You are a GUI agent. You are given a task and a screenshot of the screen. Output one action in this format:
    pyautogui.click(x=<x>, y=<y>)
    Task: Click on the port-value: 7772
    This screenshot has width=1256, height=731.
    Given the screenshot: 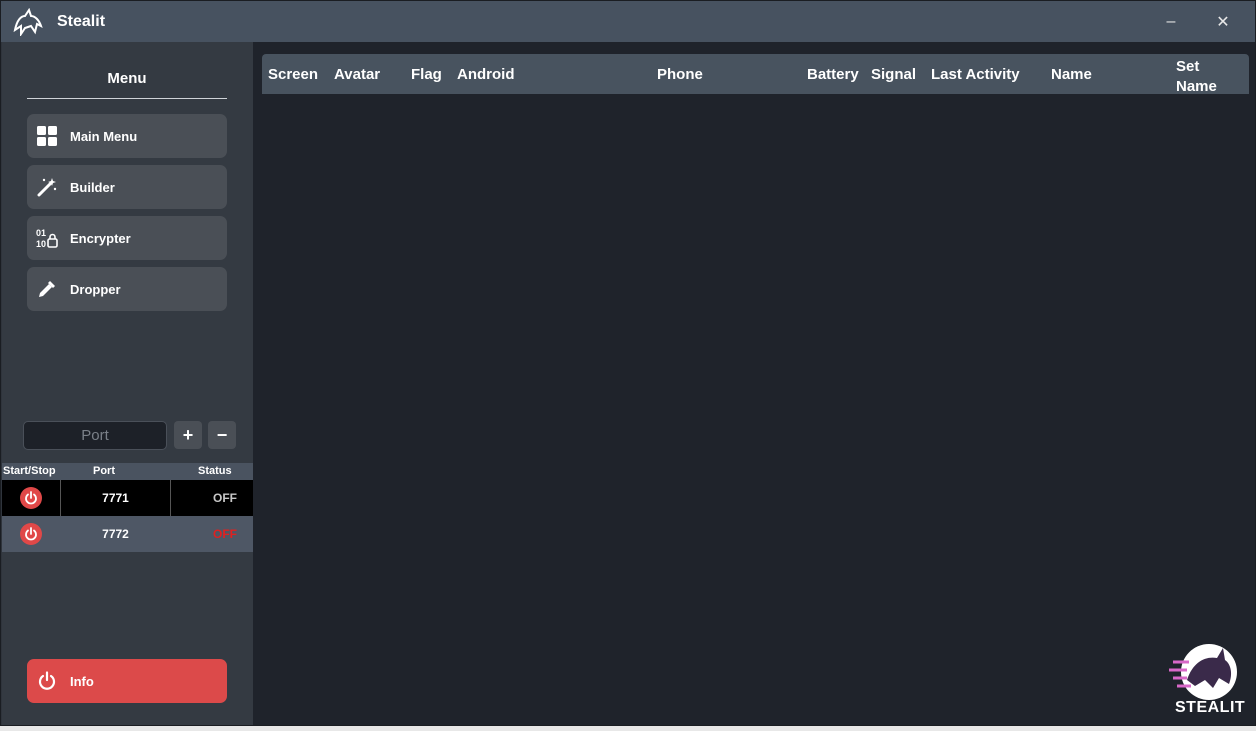 What is the action you would take?
    pyautogui.click(x=115, y=534)
    